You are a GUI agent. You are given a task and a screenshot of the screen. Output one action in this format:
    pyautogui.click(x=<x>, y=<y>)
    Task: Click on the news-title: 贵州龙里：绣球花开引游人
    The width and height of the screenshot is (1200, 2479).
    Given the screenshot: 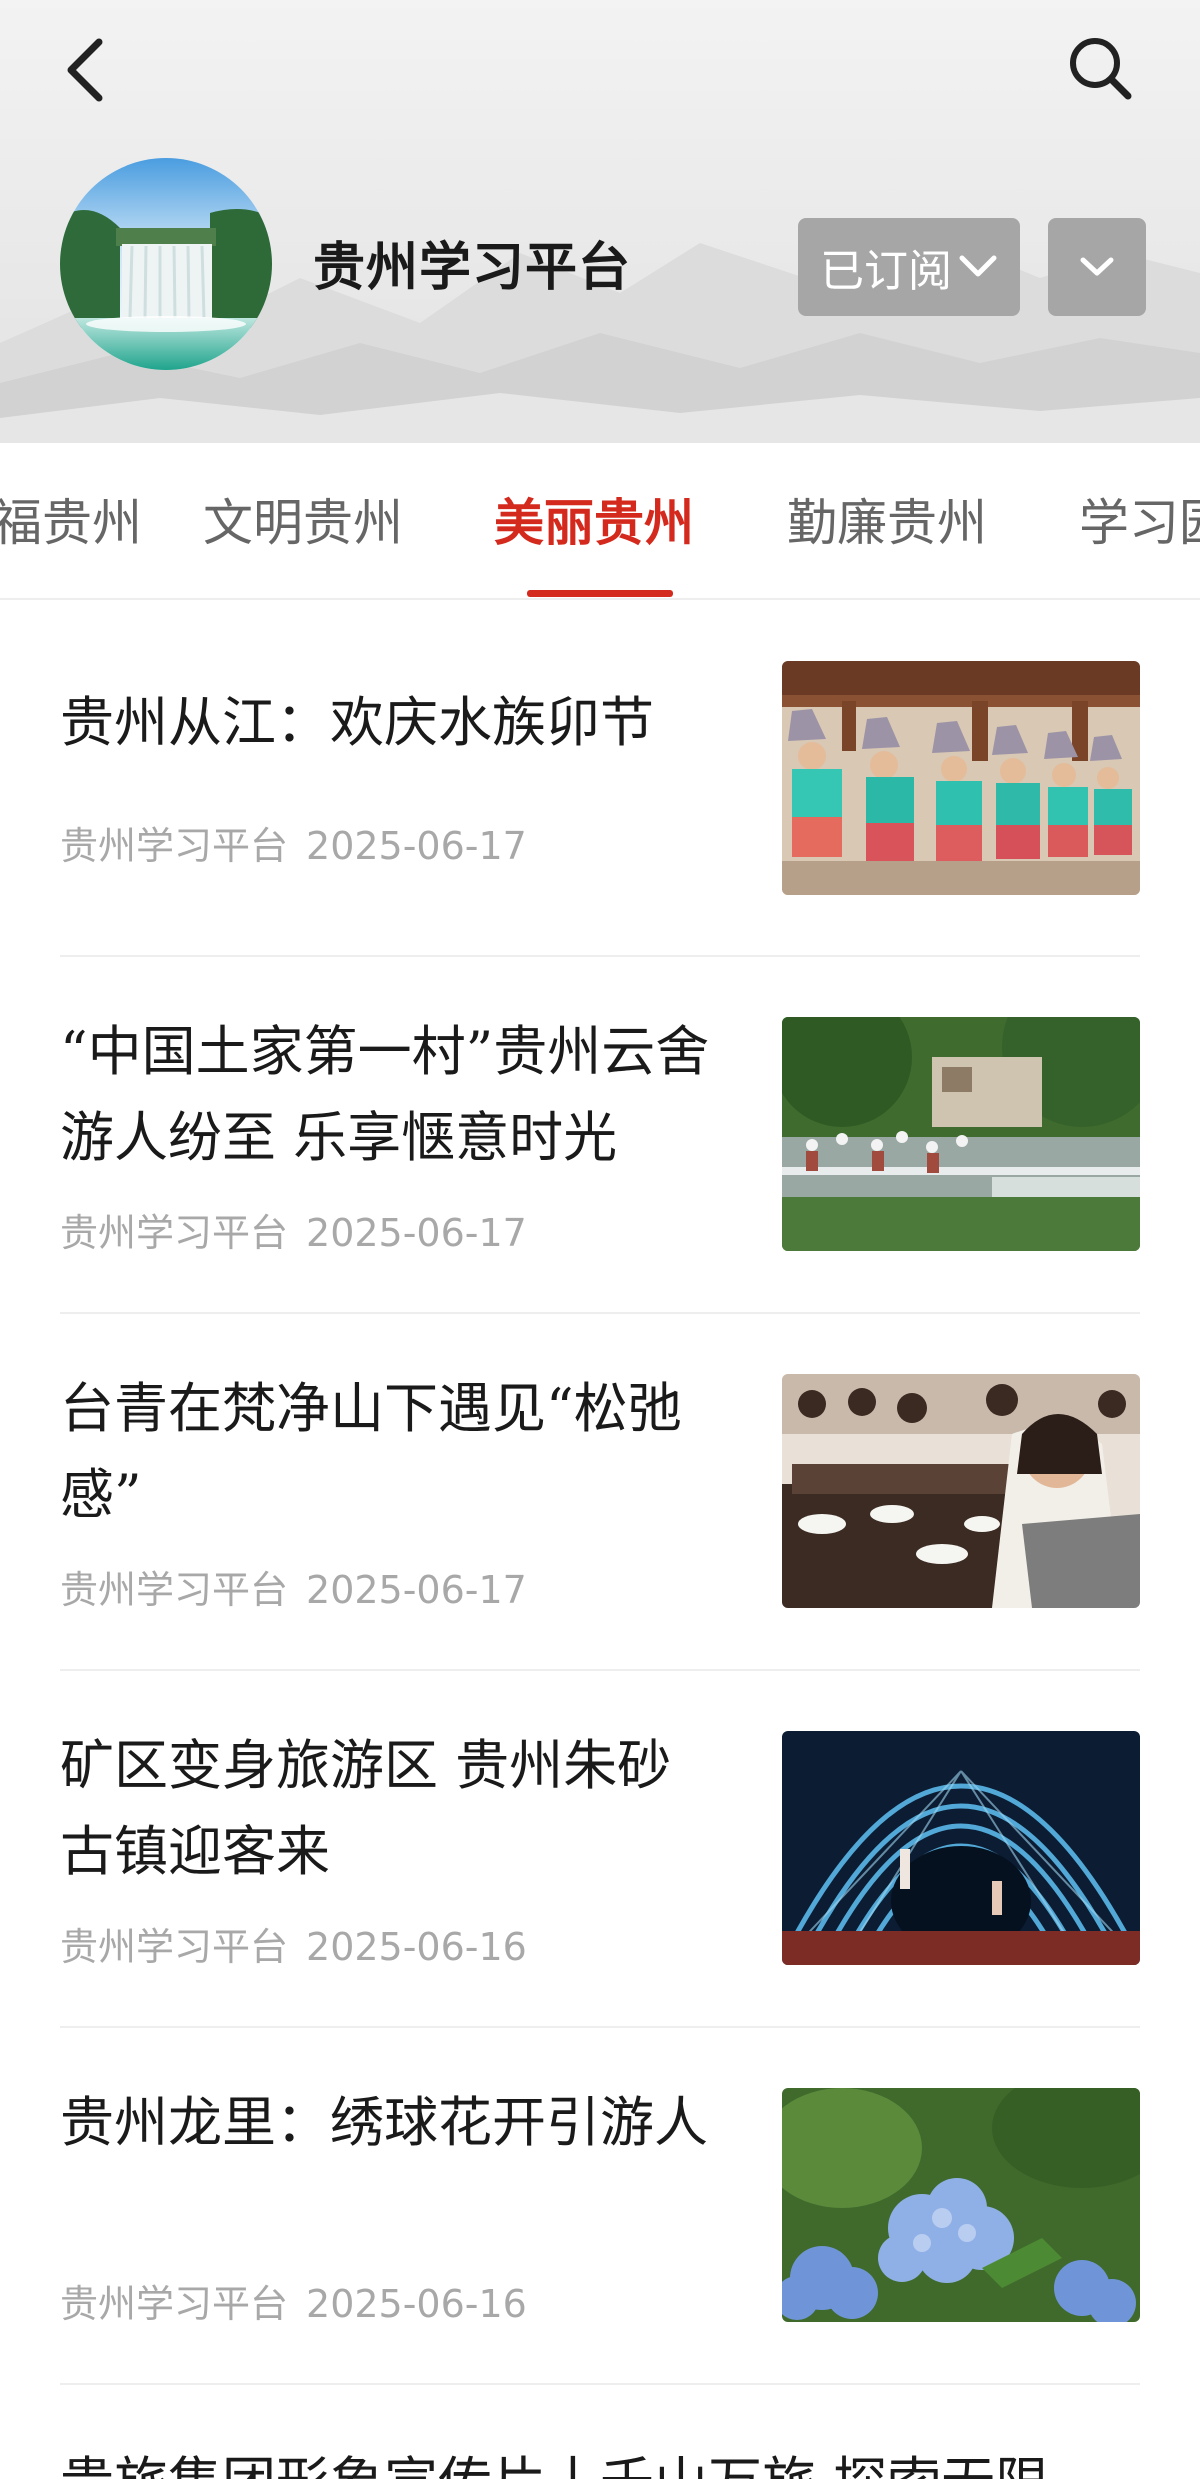 What is the action you would take?
    pyautogui.click(x=390, y=2123)
    